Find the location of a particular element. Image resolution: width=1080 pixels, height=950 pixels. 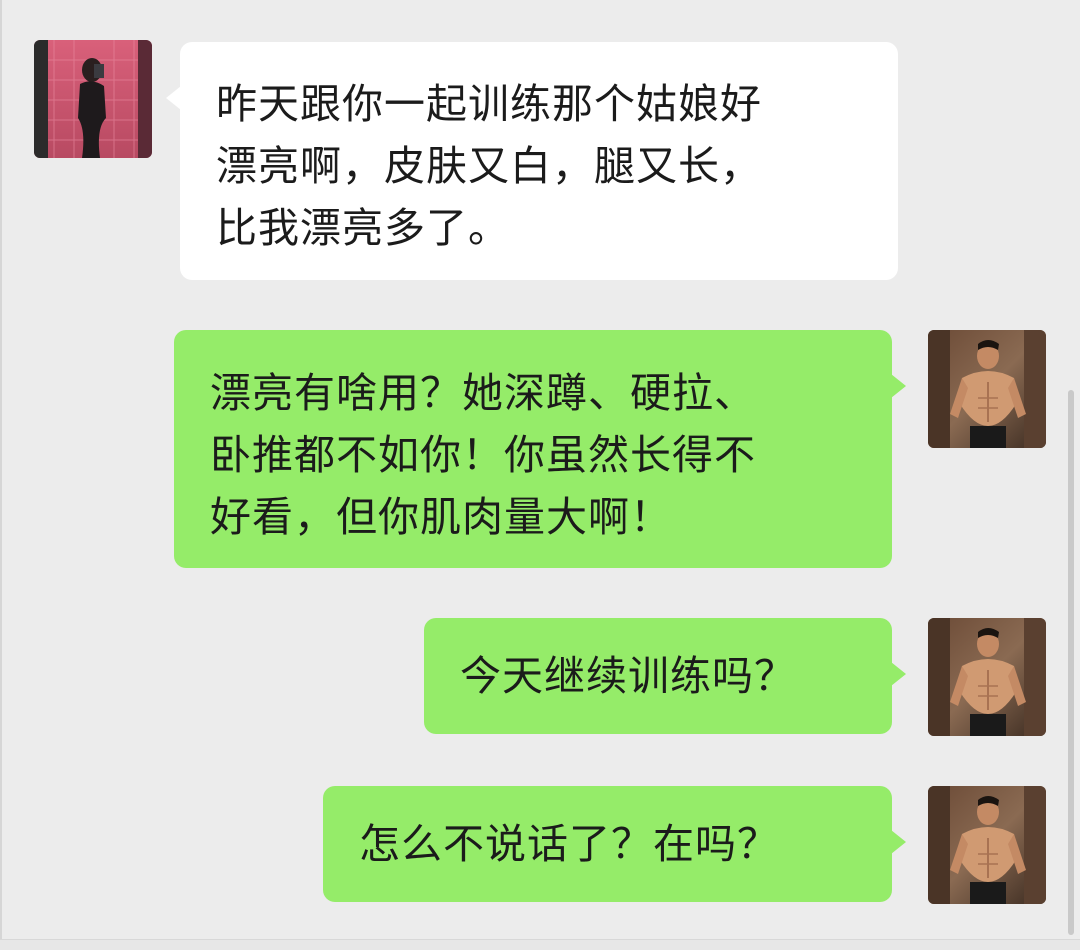

outgoing-message-bubble: 怎么不说话了？在吗？ is located at coordinates (614, 844).